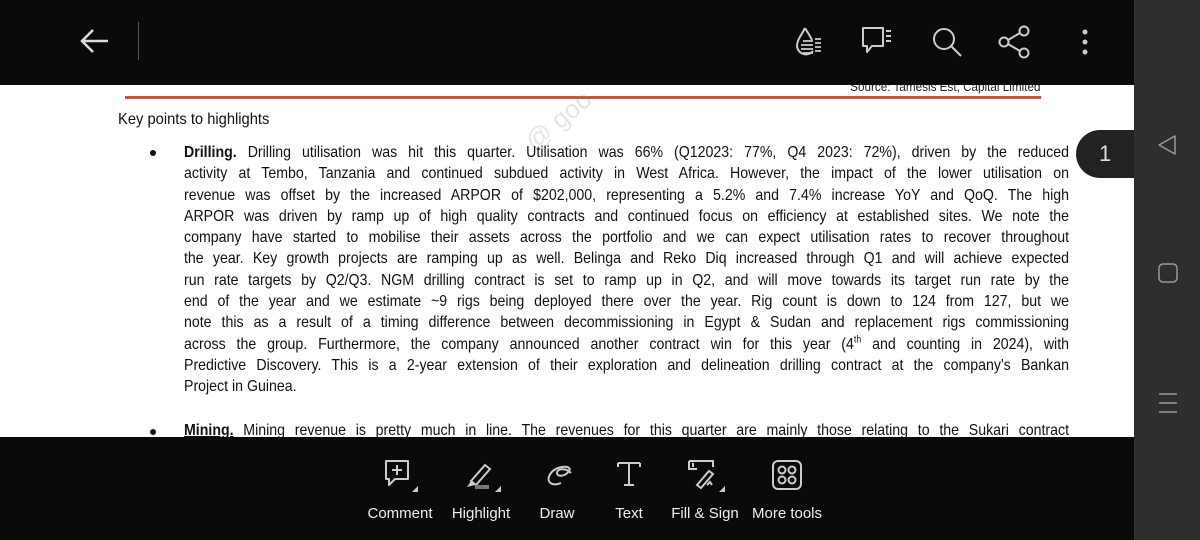  I want to click on draw-icon, so click(559, 475).